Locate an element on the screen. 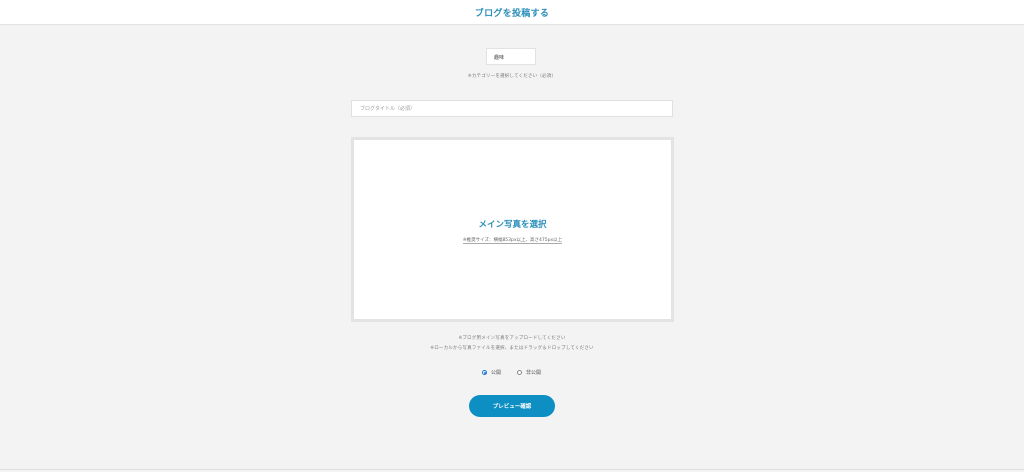 This screenshot has width=1024, height=472. visibility-radio-group: 公開 非公開 is located at coordinates (522, 374).